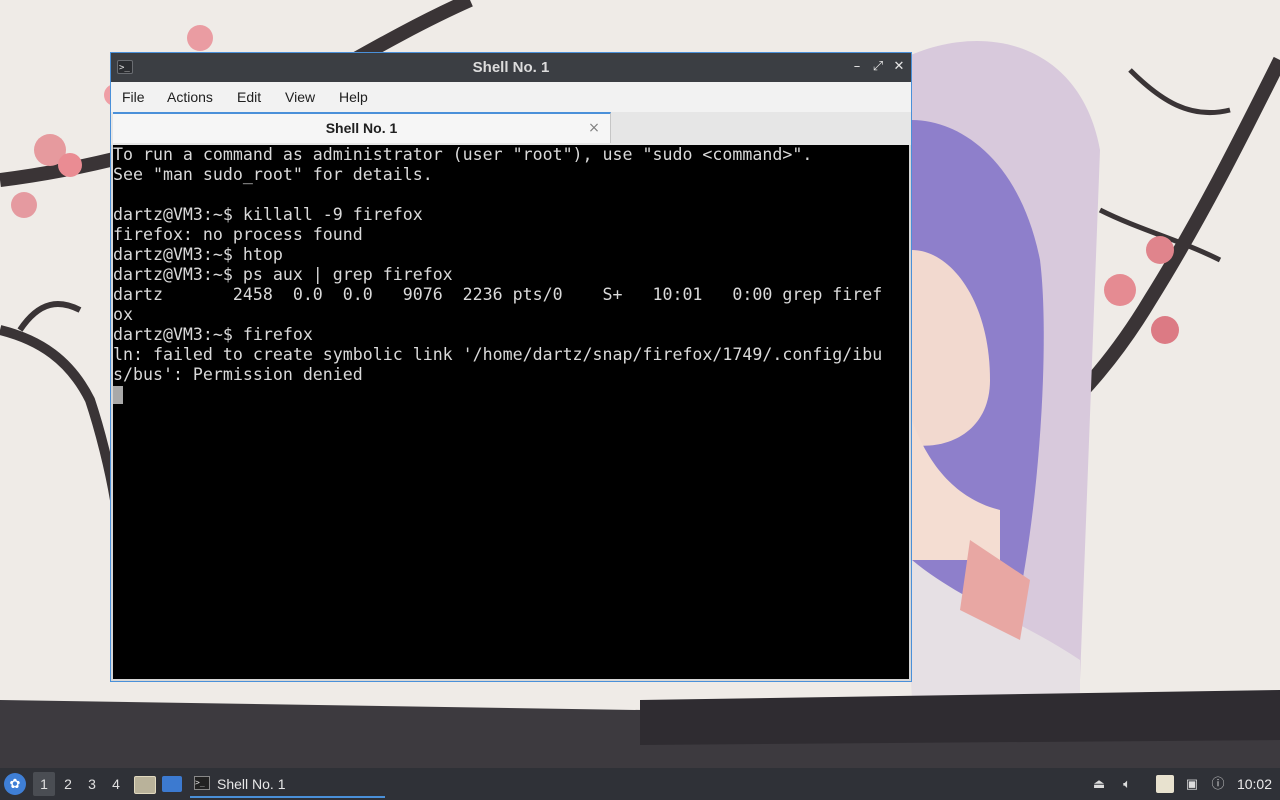 Image resolution: width=1280 pixels, height=800 pixels. Describe the element at coordinates (92, 784) in the screenshot. I see `workspace-3: 3` at that location.